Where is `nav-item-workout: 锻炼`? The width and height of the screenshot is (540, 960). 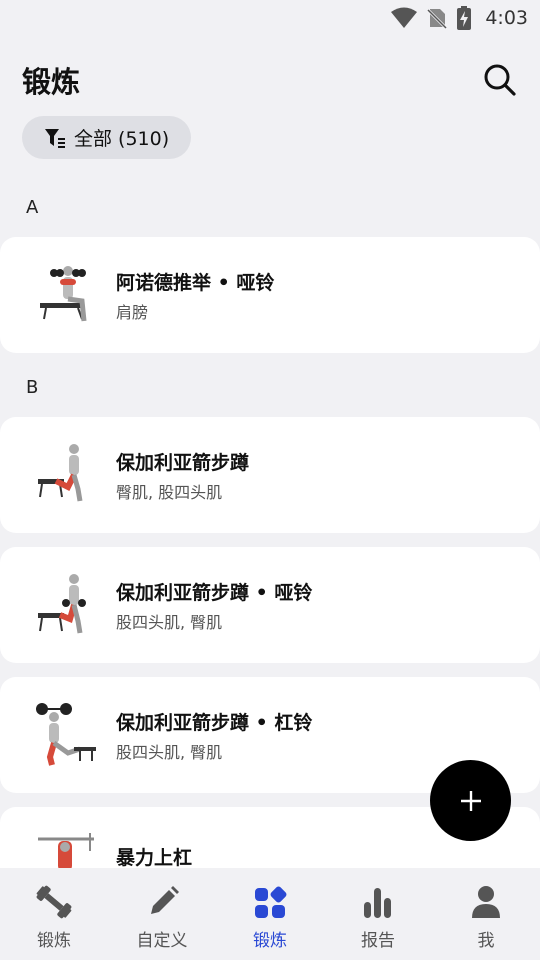
nav-item-workout: 锻炼 is located at coordinates (54, 914).